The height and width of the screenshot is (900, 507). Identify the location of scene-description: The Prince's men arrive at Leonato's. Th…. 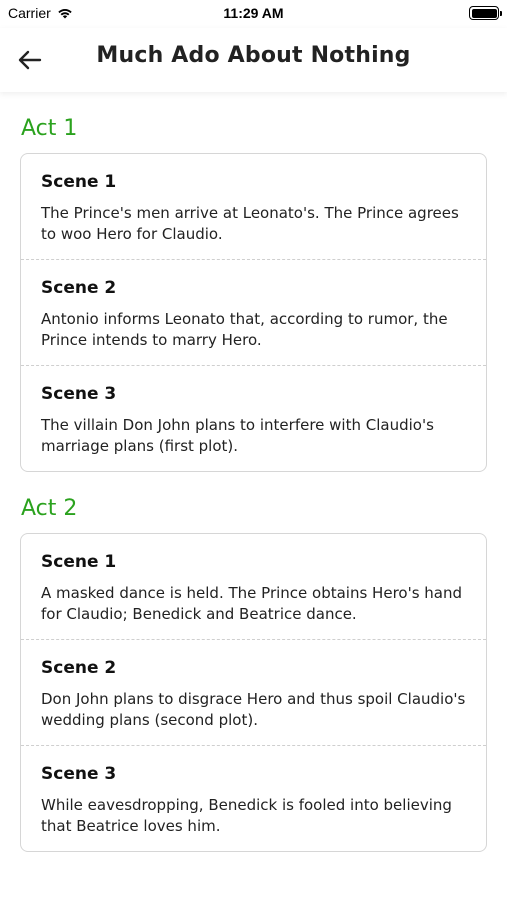
(250, 223).